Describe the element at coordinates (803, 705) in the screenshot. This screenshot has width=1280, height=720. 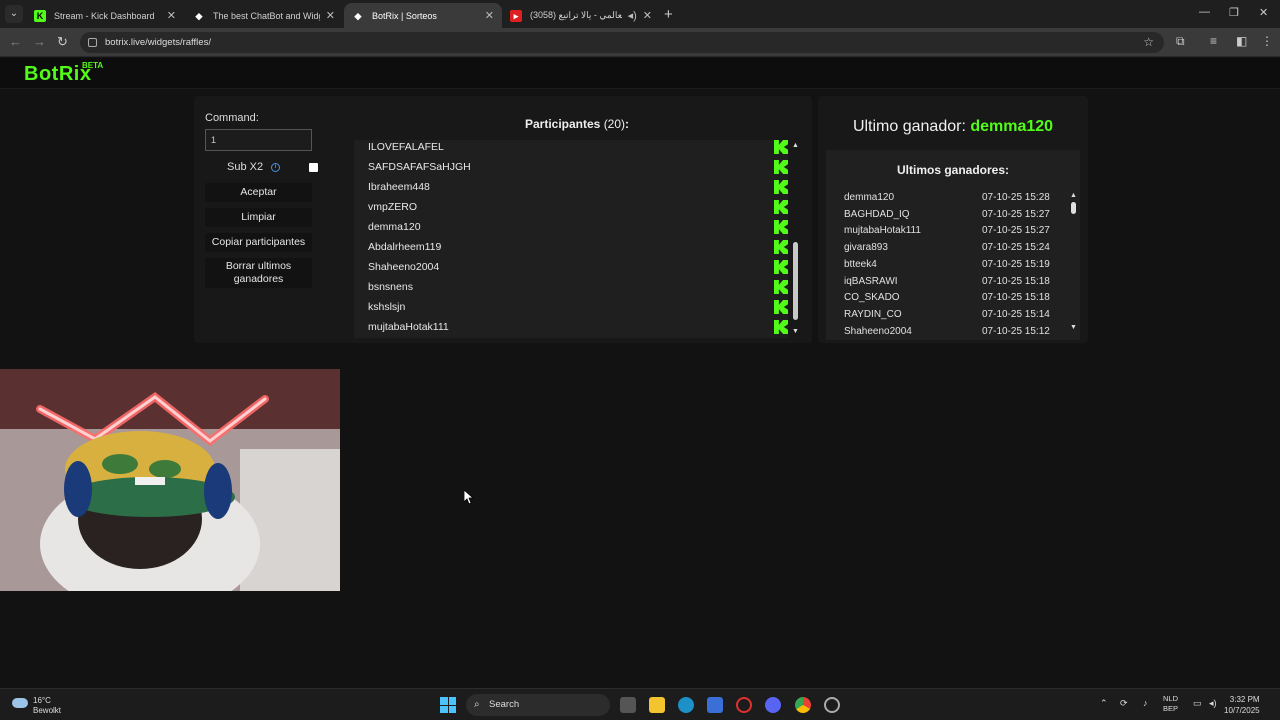
I see `chrome-icon` at that location.